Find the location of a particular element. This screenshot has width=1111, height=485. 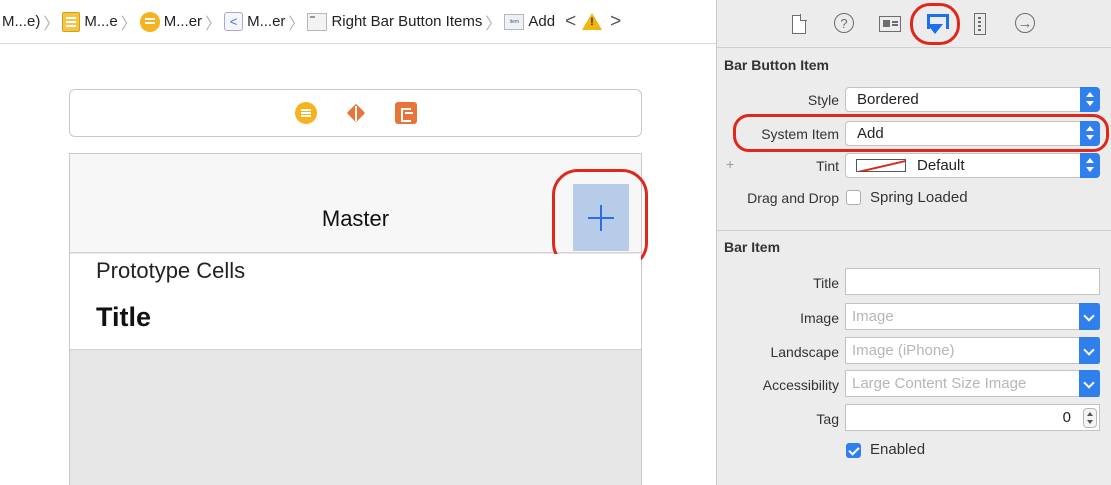

cell-title: Title is located at coordinates (124, 317).